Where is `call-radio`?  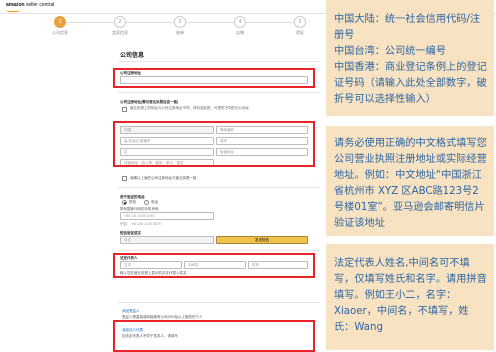
call-radio is located at coordinates (146, 202).